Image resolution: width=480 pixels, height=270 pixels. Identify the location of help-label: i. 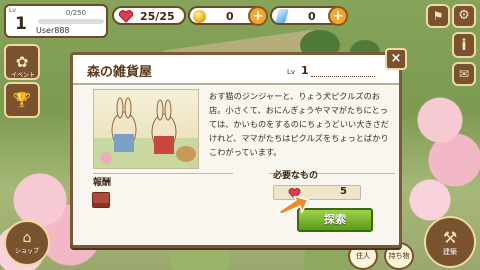
(464, 45).